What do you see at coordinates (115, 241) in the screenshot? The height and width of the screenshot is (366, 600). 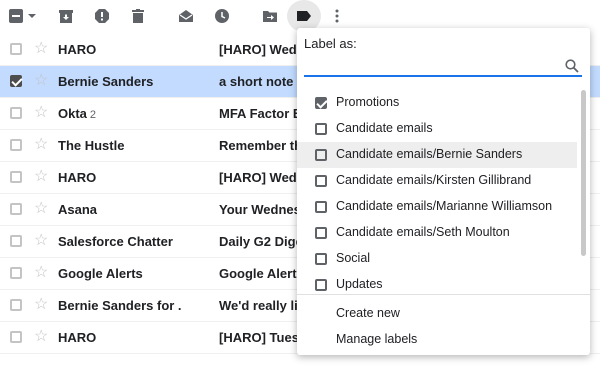 I see `sender-name: Salesforce Chatter` at bounding box center [115, 241].